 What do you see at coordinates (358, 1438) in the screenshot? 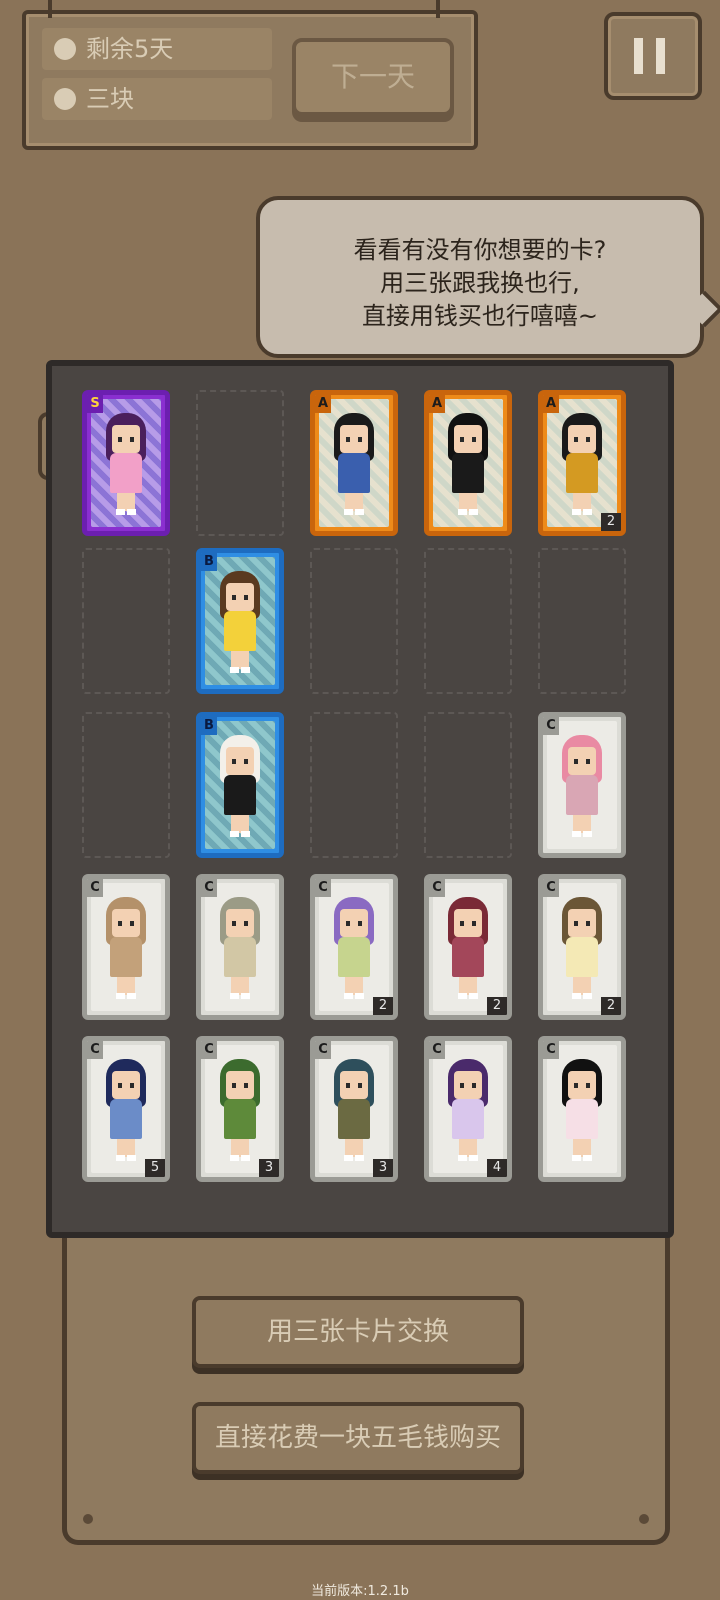
I see `buy-with-money-button: 直接花费一块五毛钱购买` at bounding box center [358, 1438].